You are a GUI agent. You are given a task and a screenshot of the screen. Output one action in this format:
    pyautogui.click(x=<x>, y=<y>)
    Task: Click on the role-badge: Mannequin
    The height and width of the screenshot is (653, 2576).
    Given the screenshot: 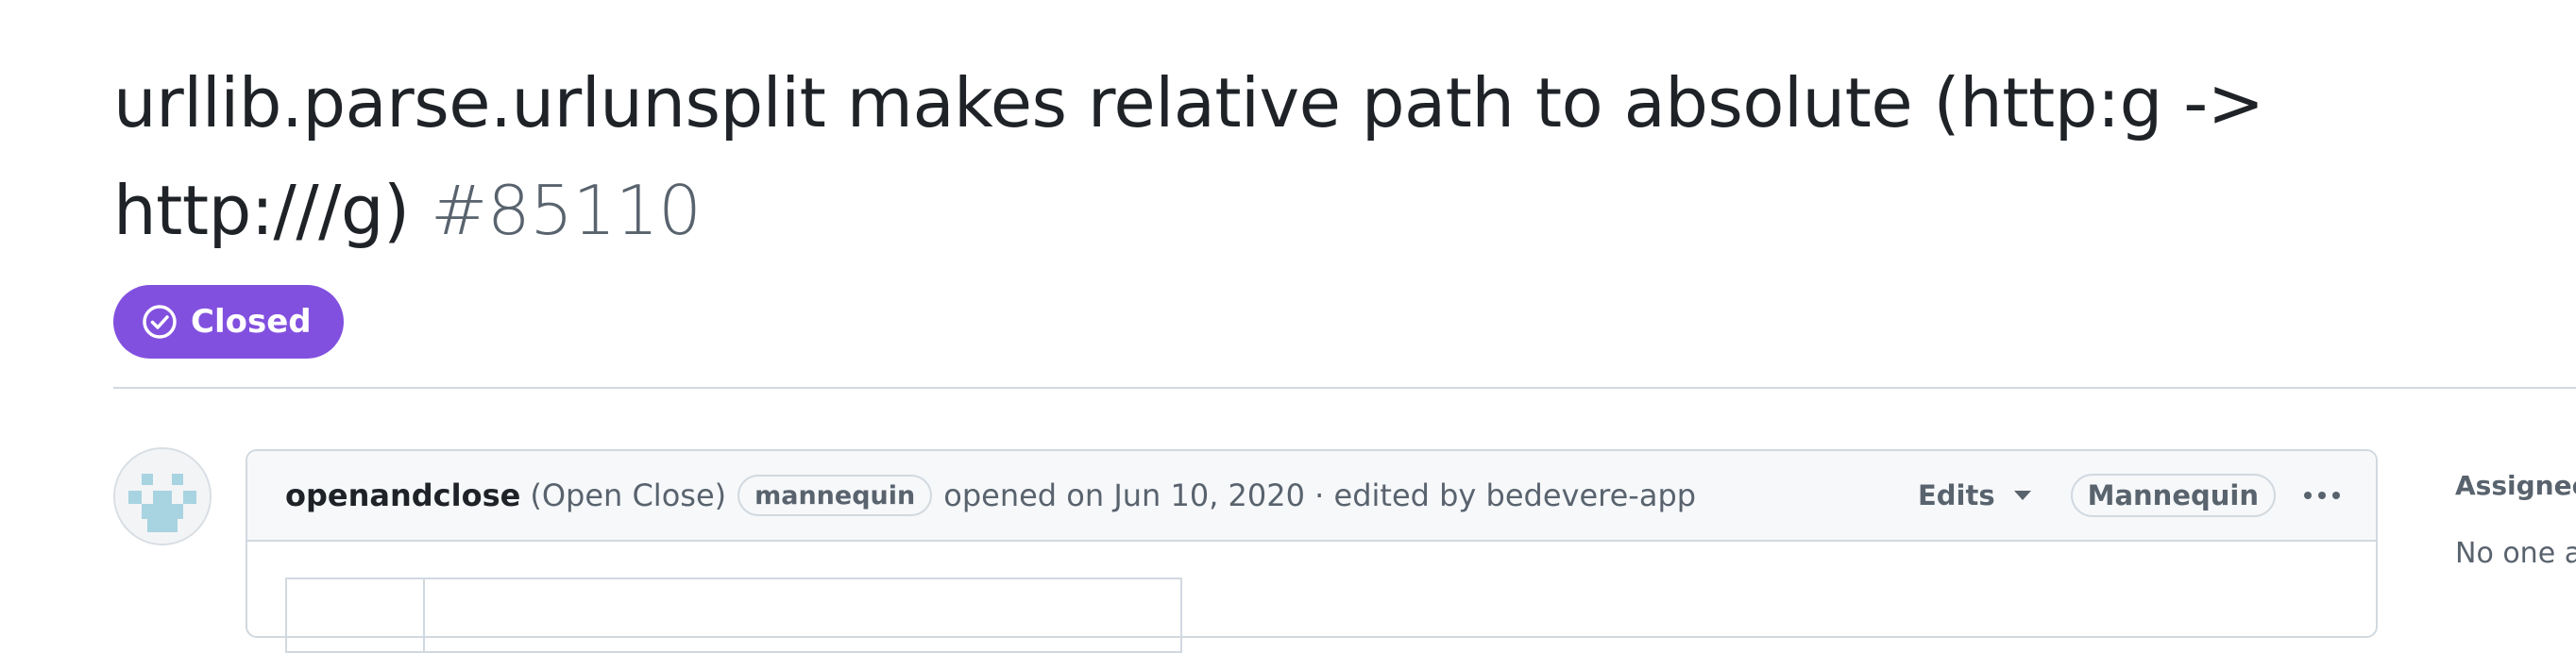 What is the action you would take?
    pyautogui.click(x=2173, y=495)
    